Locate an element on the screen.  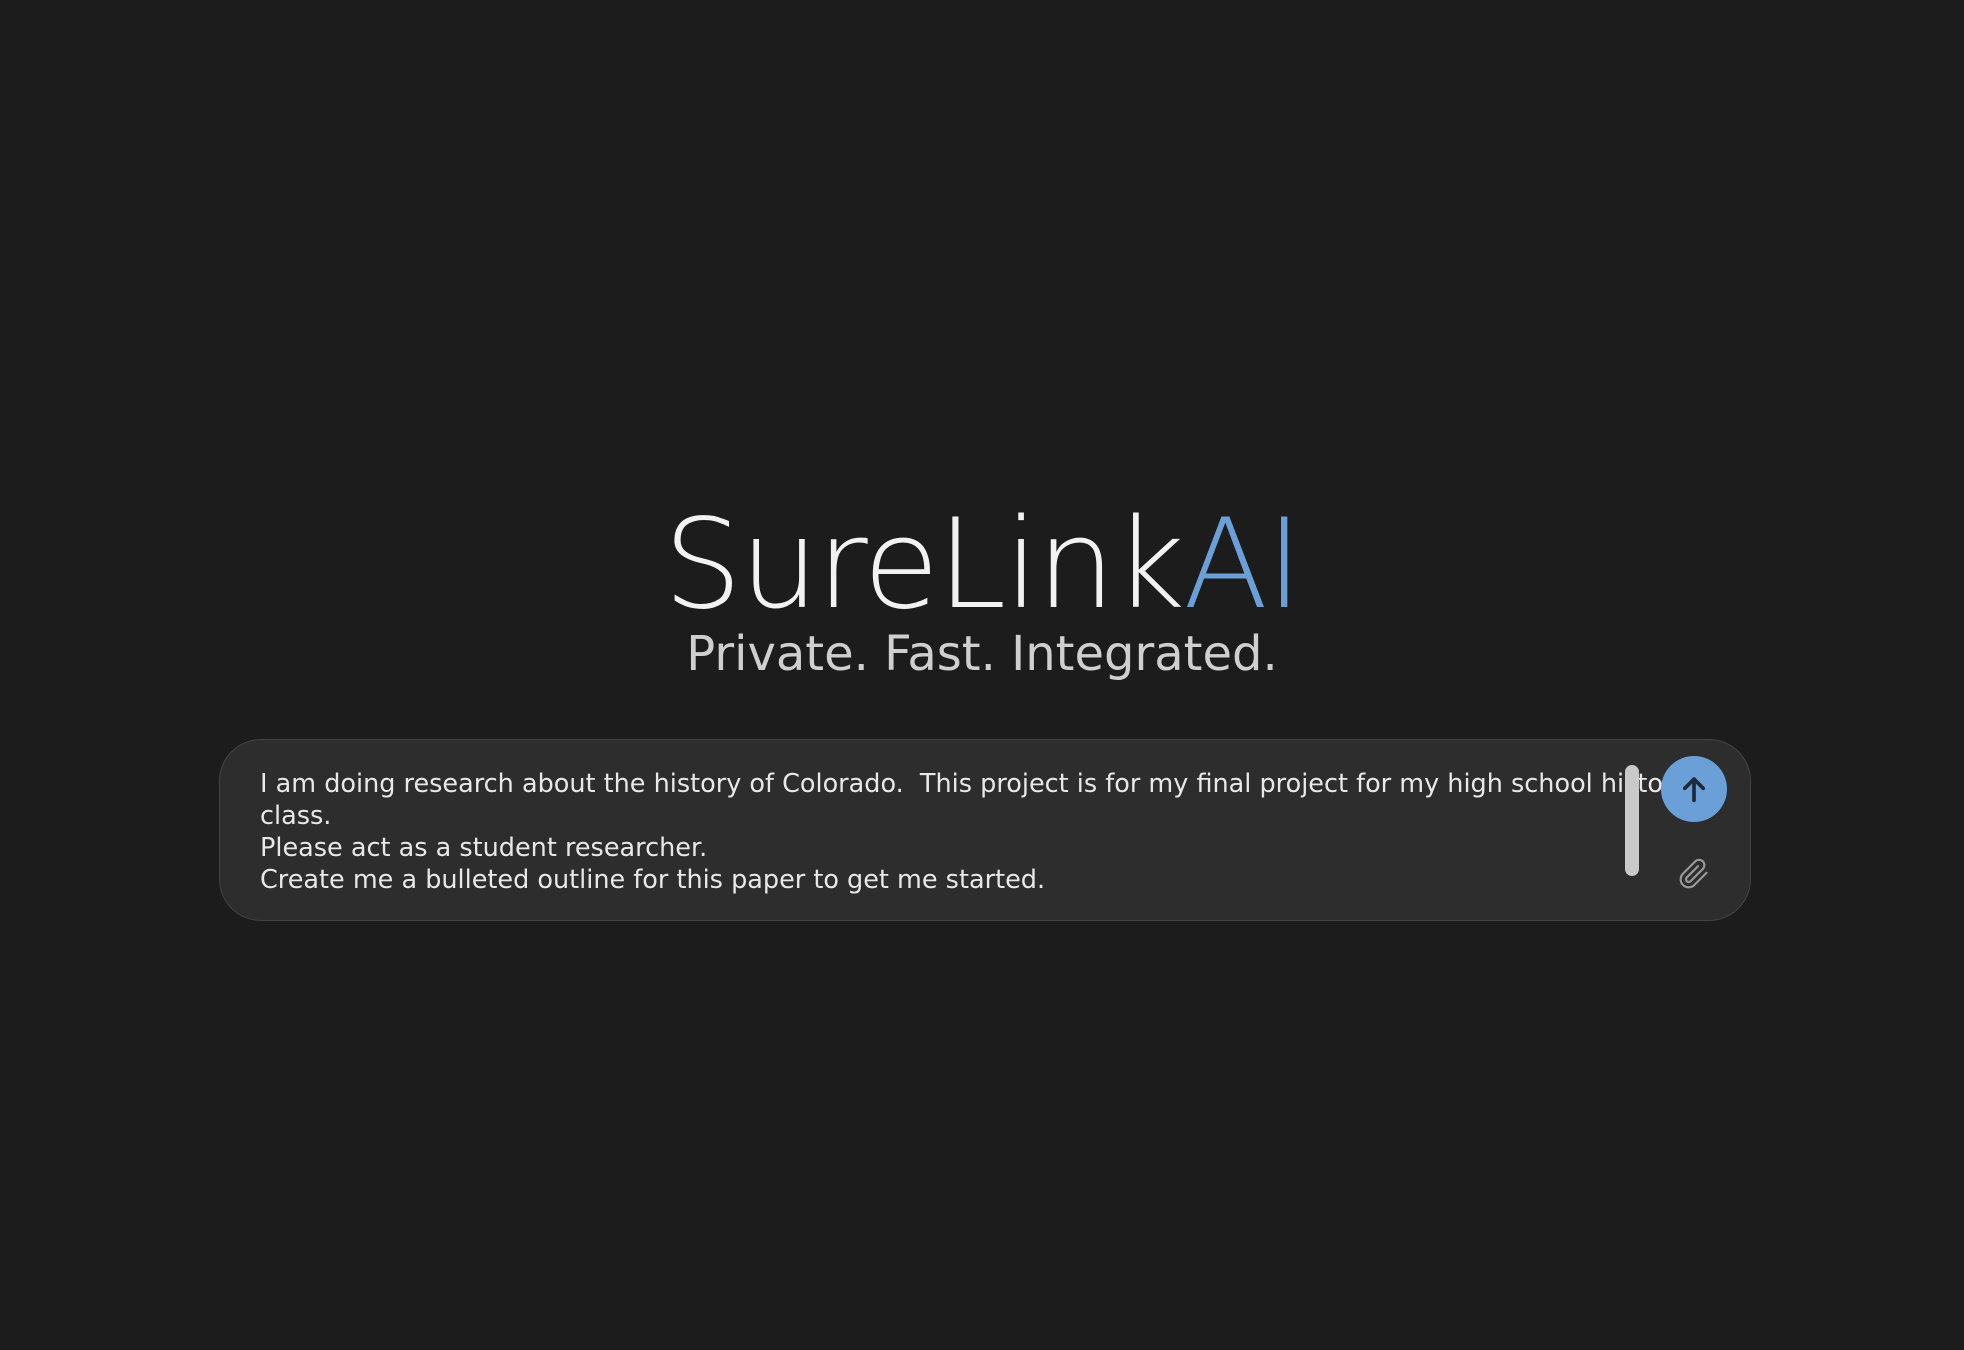
send-button is located at coordinates (1694, 789).